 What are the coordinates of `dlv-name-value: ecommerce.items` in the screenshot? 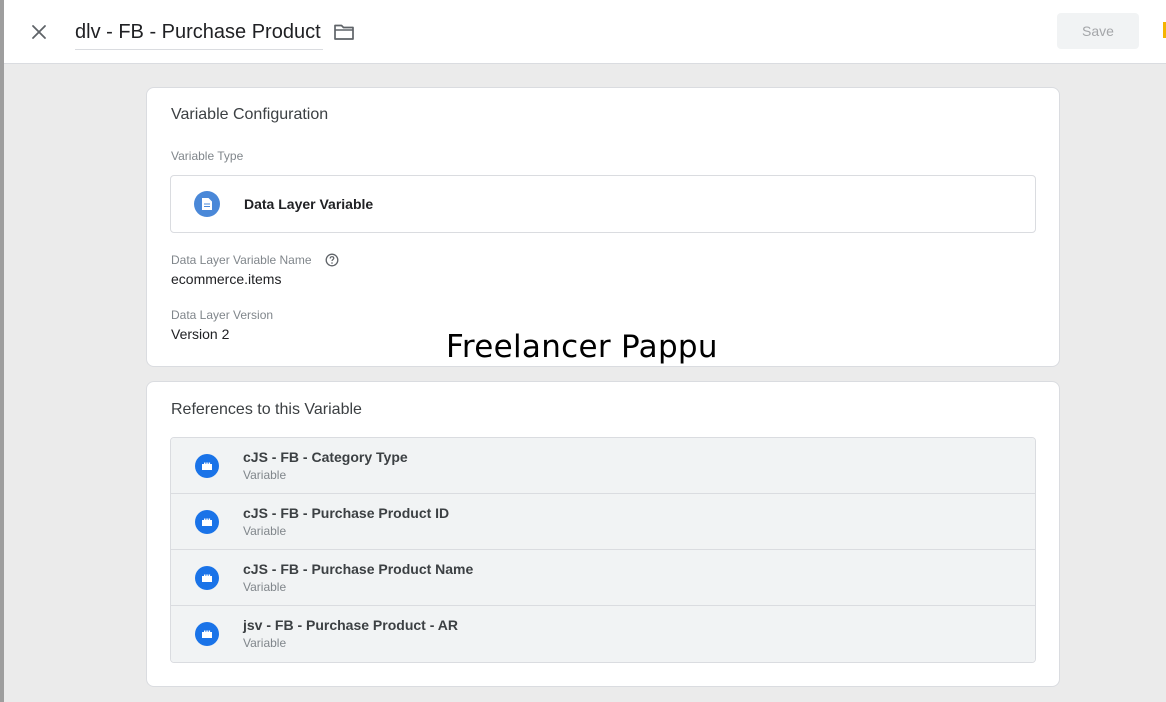 It's located at (226, 279).